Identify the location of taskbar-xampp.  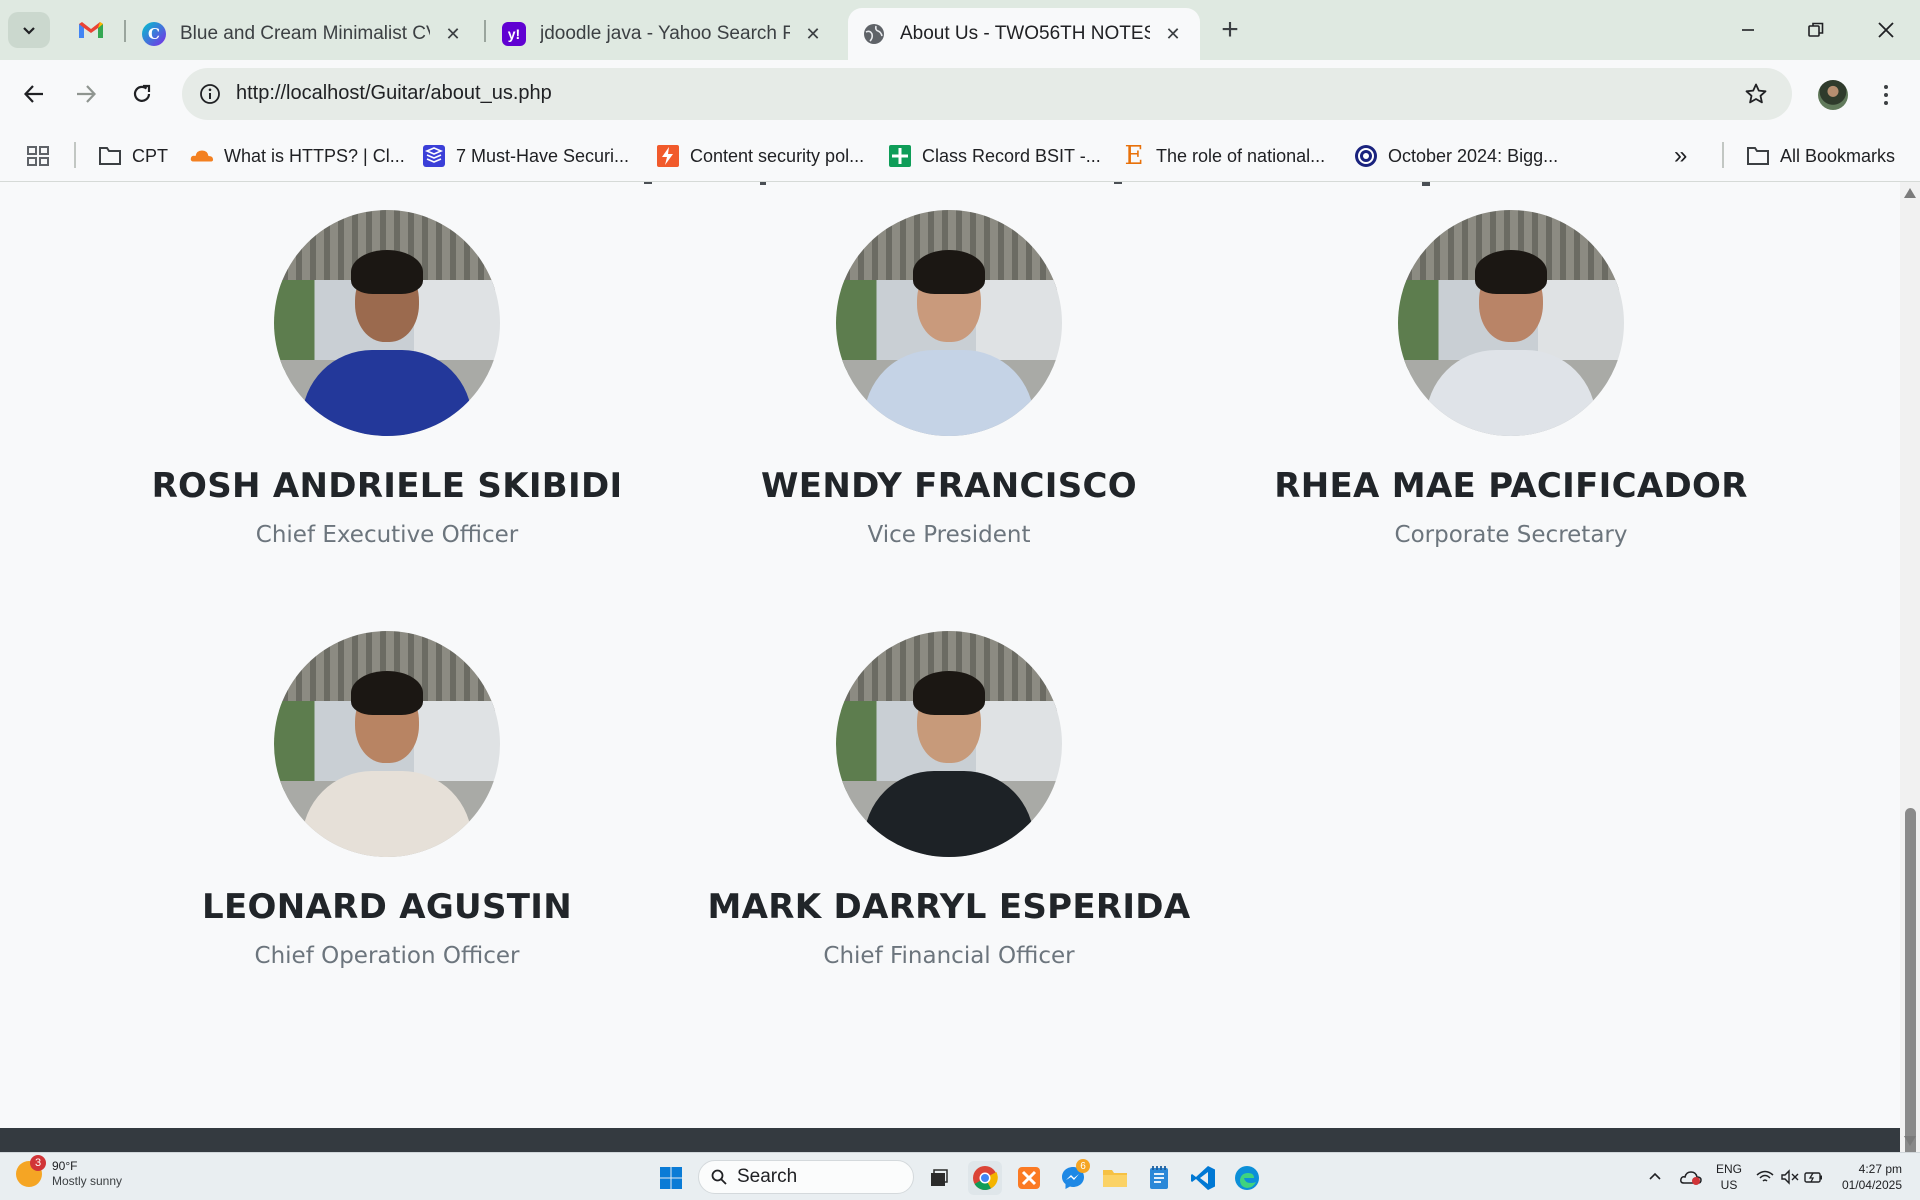
(1029, 1178).